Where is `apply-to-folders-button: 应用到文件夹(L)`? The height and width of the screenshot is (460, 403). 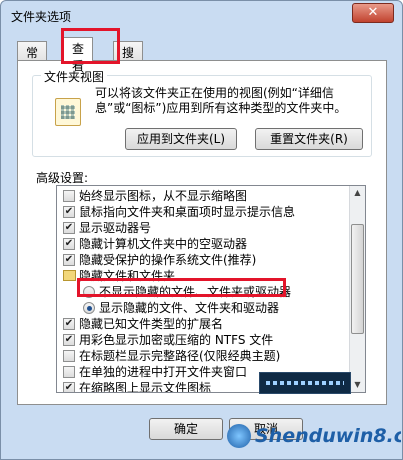 apply-to-folders-button: 应用到文件夹(L) is located at coordinates (181, 139).